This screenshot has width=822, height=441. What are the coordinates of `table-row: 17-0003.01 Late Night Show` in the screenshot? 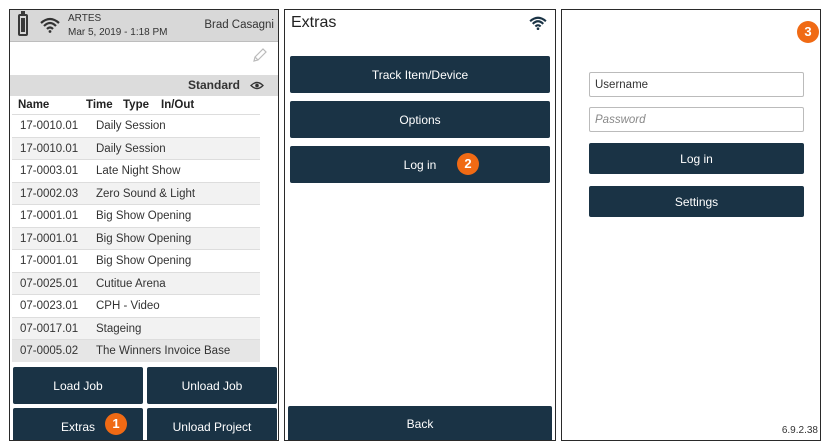 It's located at (136, 170).